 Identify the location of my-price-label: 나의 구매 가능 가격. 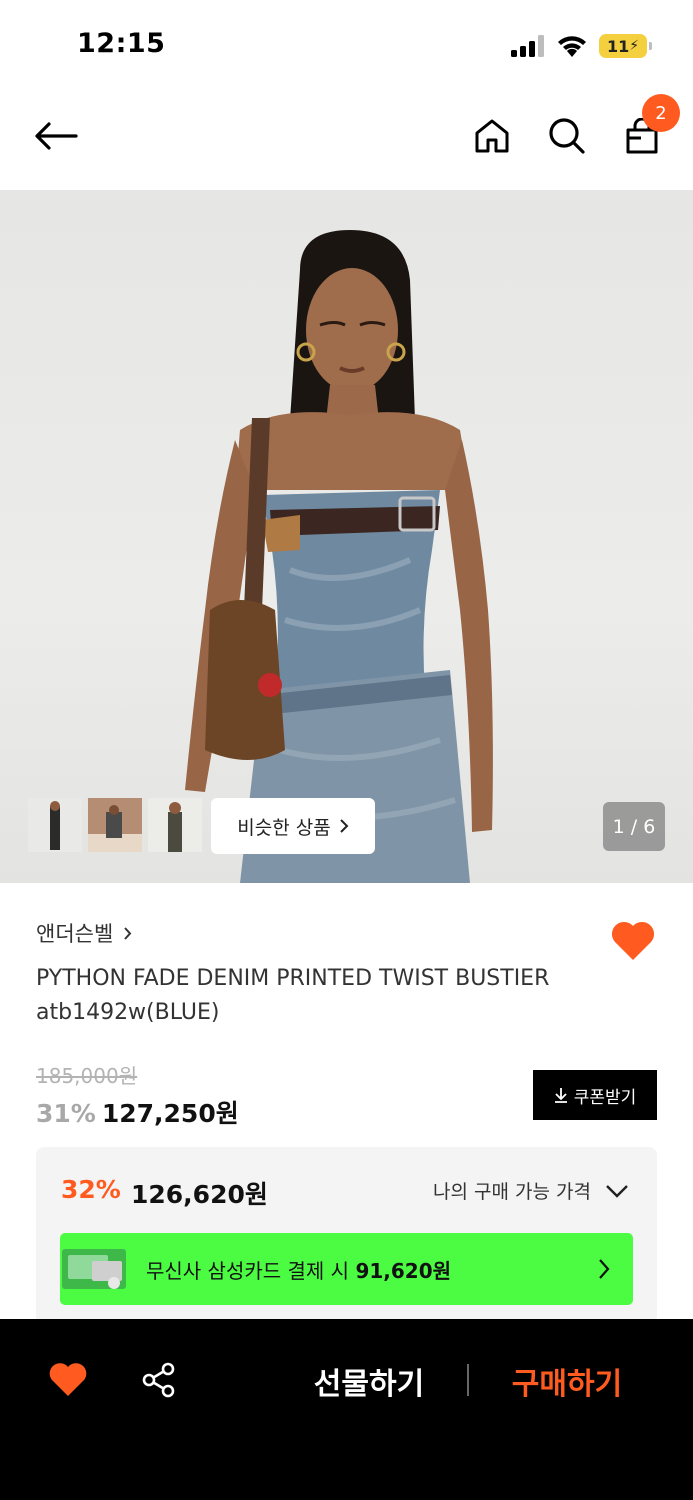
(512, 1192).